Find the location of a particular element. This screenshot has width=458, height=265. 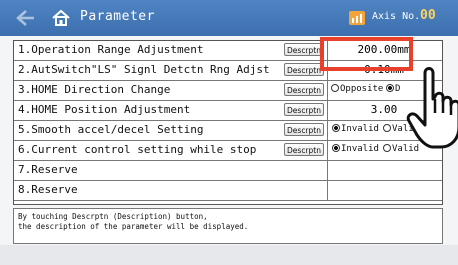

pointing-hand-icon is located at coordinates (432, 108).